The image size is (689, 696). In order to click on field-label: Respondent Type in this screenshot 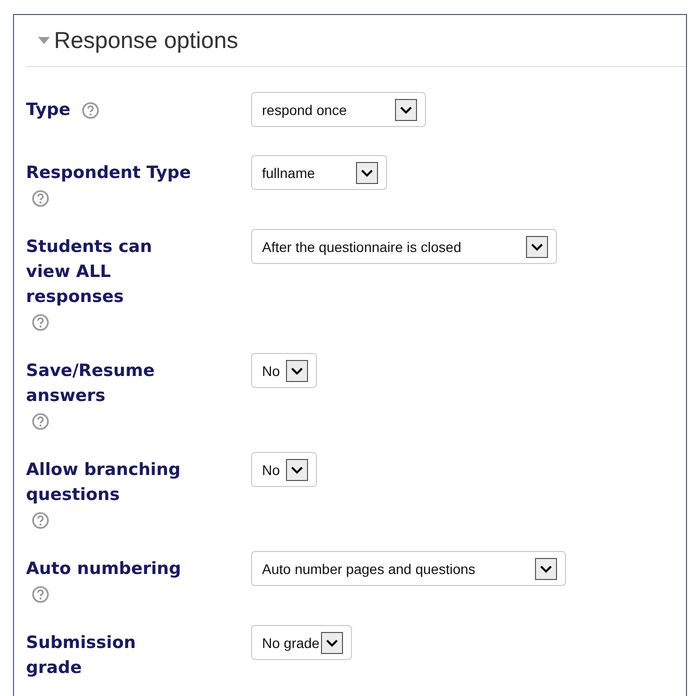, I will do `click(108, 173)`.